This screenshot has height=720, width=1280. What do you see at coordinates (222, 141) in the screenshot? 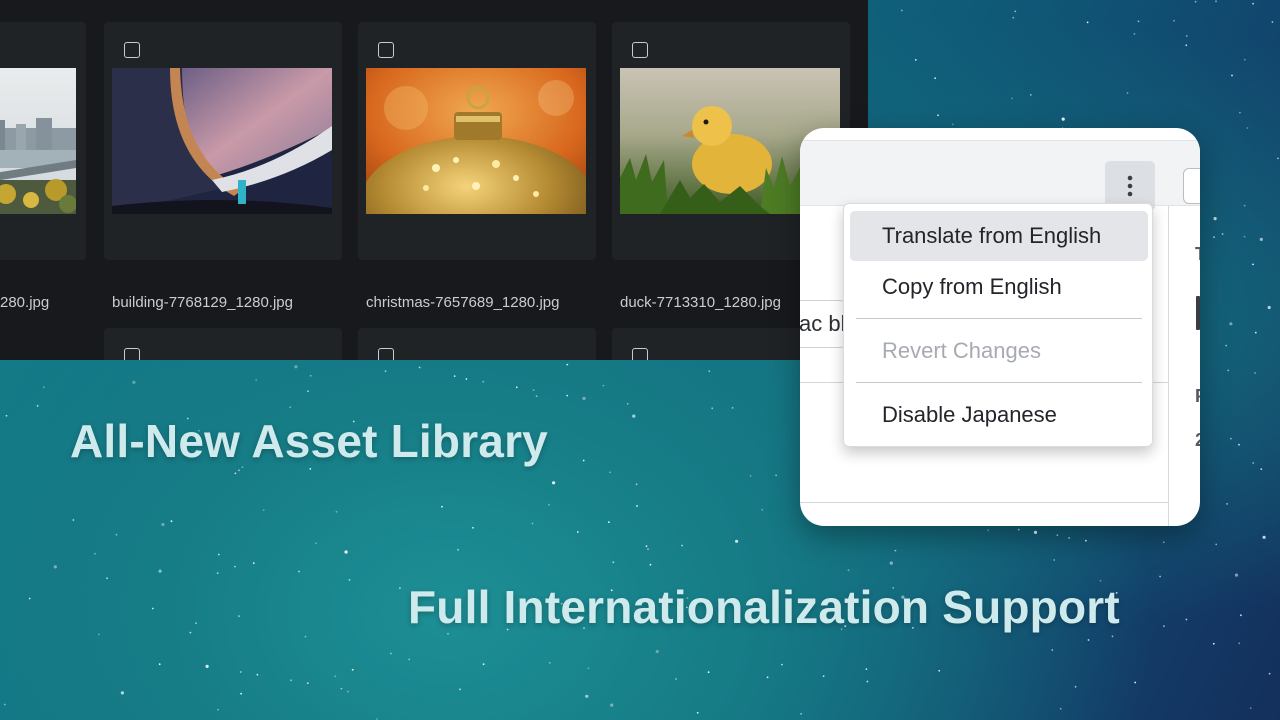
I see `asset-thumbnail-building` at bounding box center [222, 141].